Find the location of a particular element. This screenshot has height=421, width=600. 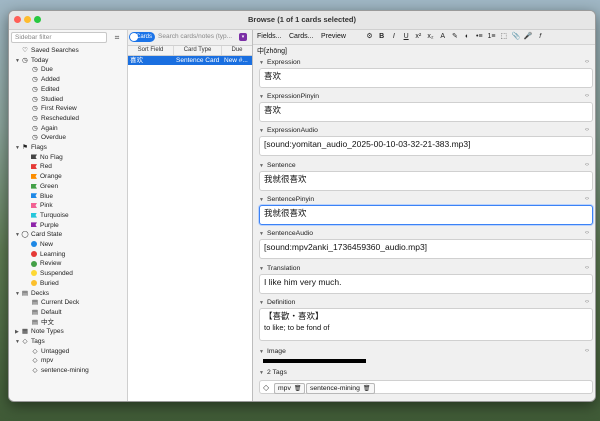

sidebar-item-green: Green is located at coordinates (41, 186).